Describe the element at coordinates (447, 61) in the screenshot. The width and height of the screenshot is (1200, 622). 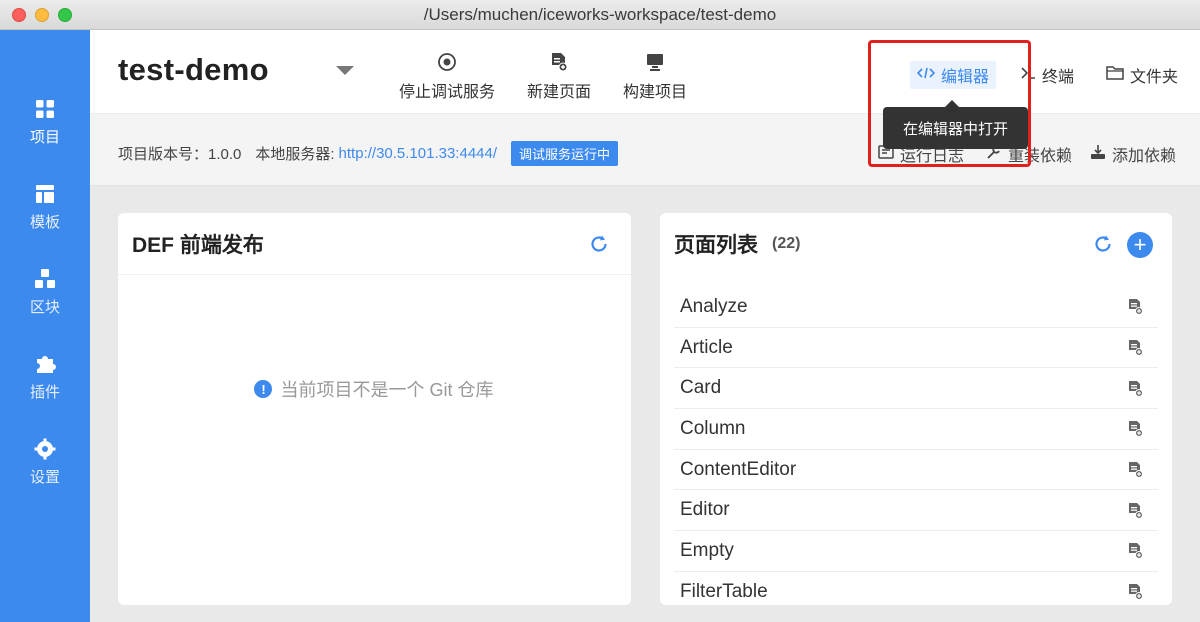
I see `stop-circle-icon` at that location.